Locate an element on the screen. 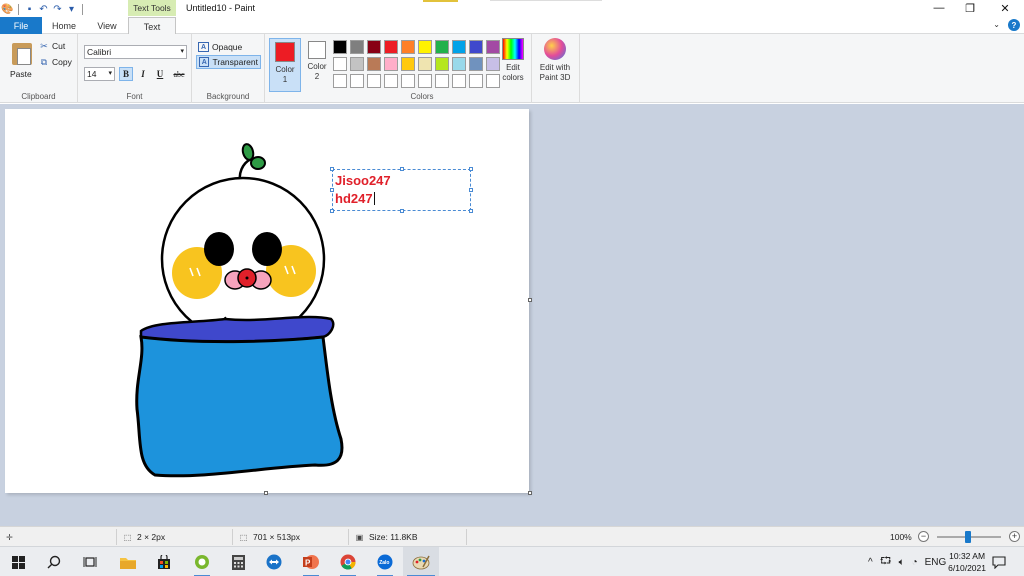  teamviewer-button is located at coordinates (274, 561).